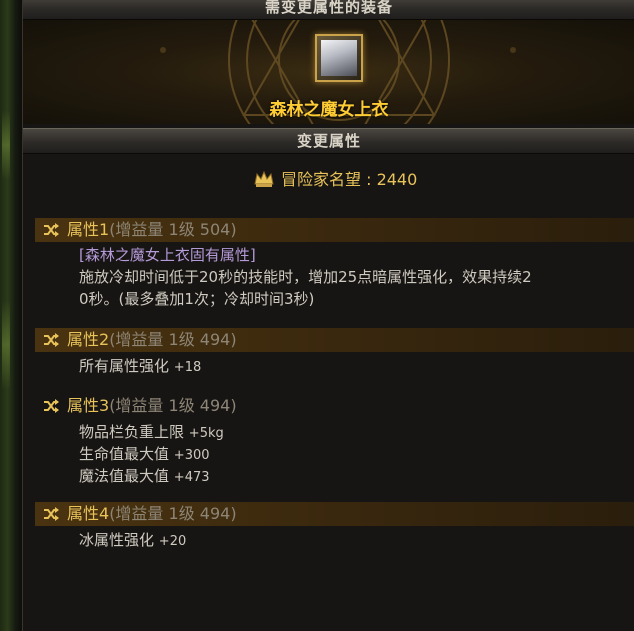  What do you see at coordinates (349, 179) in the screenshot?
I see `reputation-text: 冒险家名望 : 2440` at bounding box center [349, 179].